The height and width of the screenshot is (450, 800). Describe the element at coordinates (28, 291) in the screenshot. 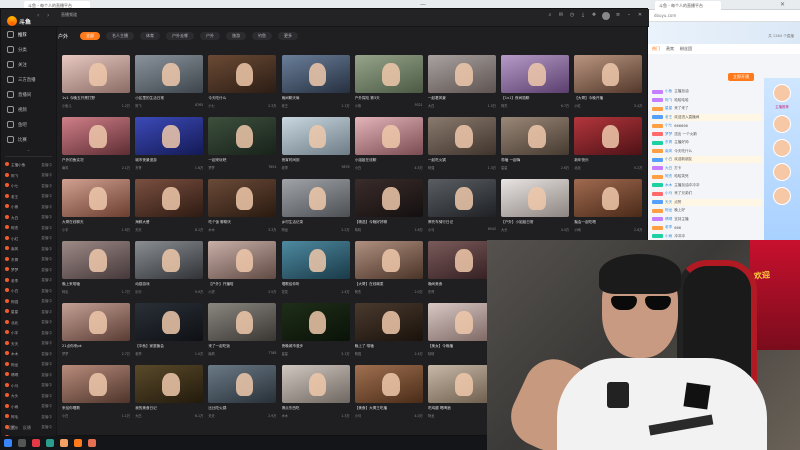

I see `follow-item: 小白 直播中` at that location.